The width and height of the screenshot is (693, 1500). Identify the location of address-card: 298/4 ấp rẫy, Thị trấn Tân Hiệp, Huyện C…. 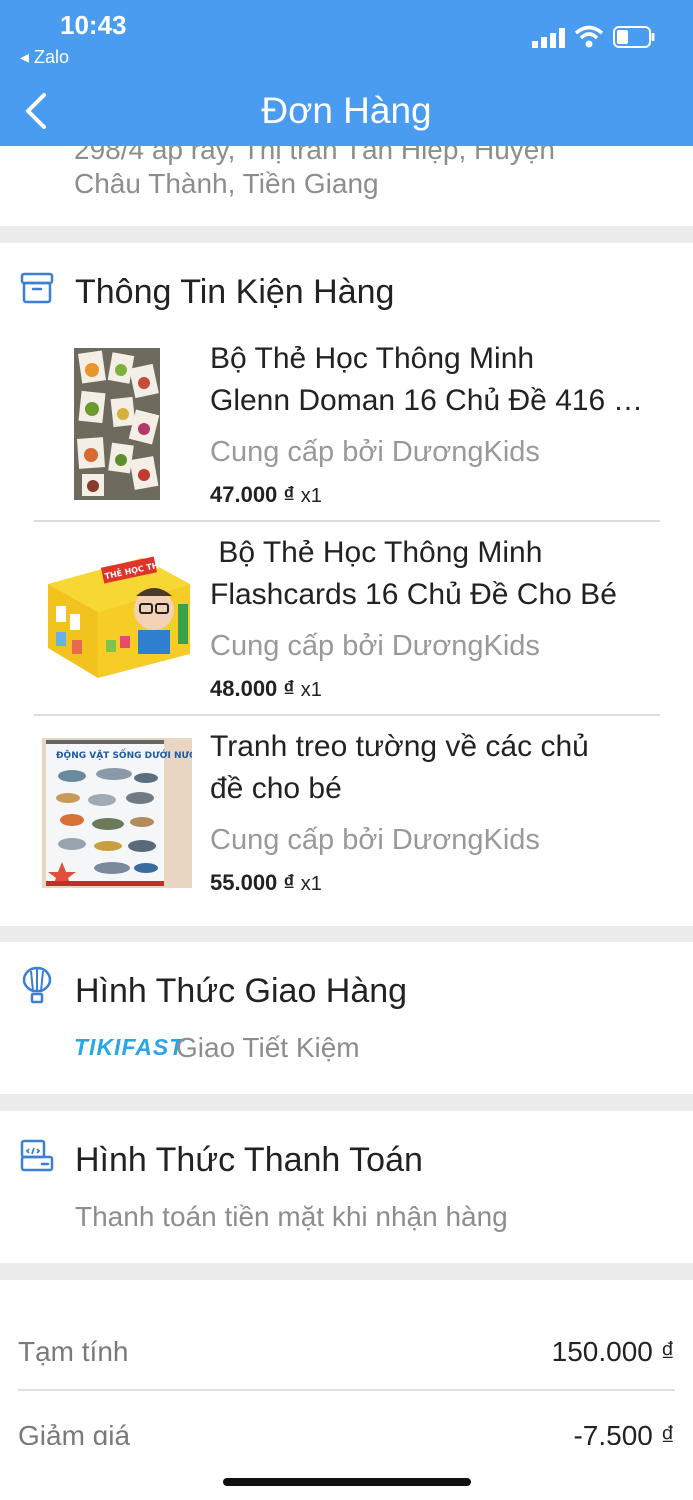
(346, 186).